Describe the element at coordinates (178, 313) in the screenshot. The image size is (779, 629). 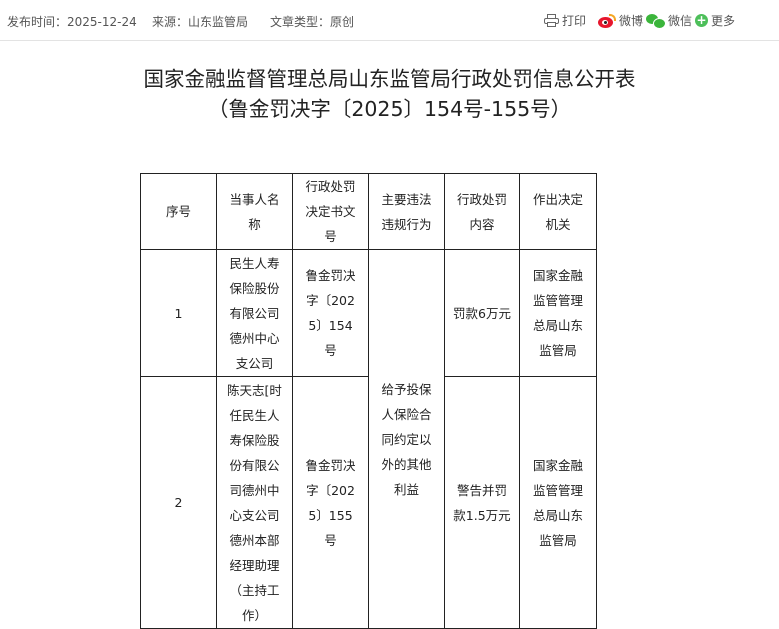
I see `row-seq: 1` at that location.